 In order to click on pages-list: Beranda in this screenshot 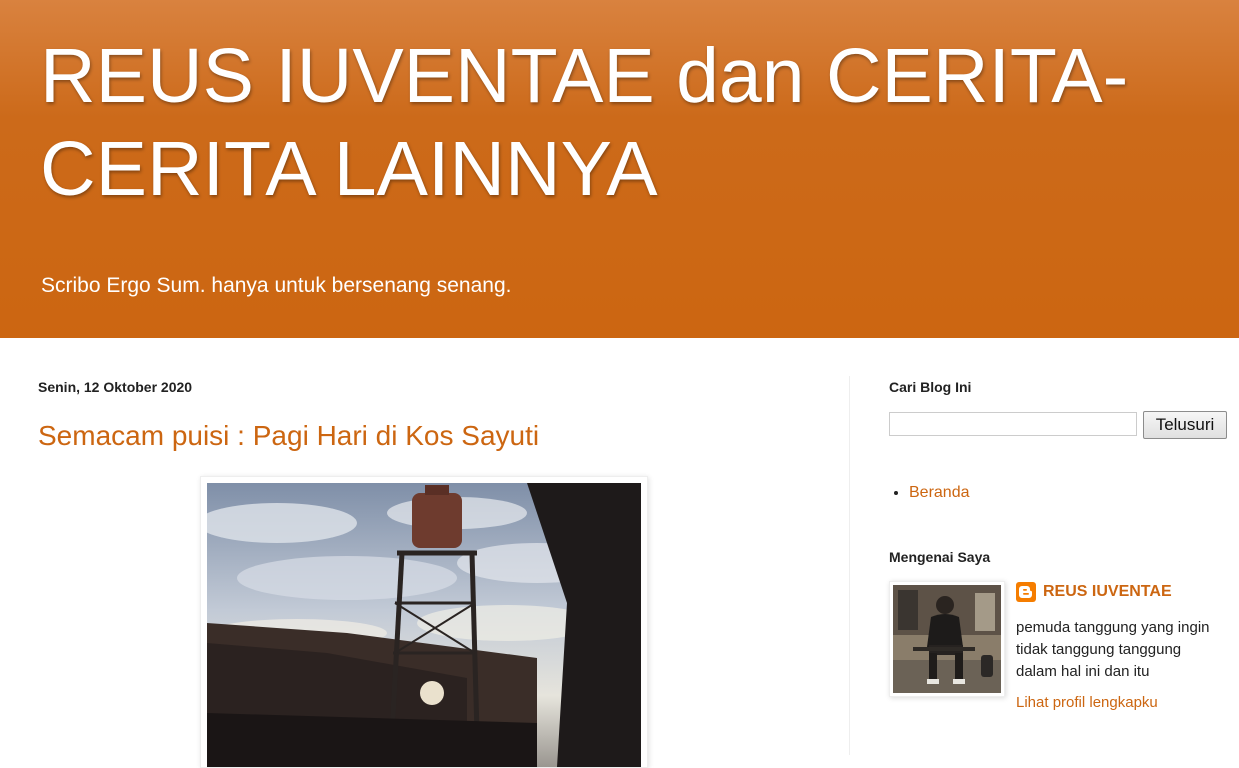, I will do `click(929, 493)`.